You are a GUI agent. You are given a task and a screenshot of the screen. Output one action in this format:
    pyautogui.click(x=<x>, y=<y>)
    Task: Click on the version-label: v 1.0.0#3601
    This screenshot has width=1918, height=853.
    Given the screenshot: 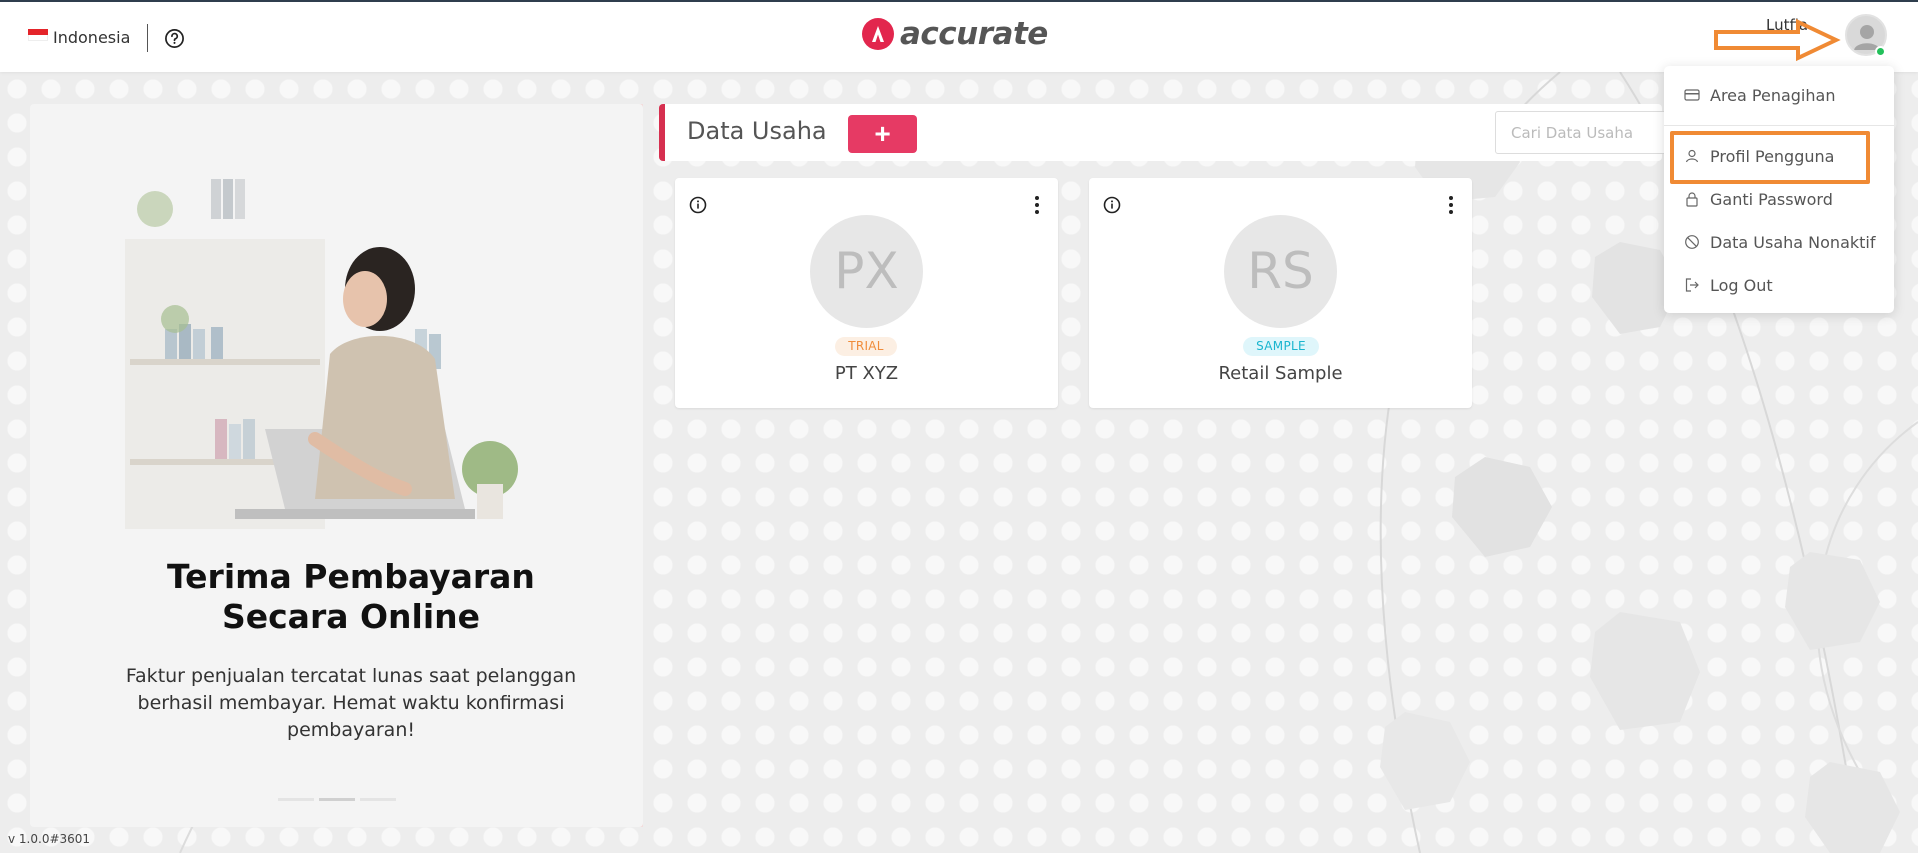 What is the action you would take?
    pyautogui.click(x=49, y=839)
    